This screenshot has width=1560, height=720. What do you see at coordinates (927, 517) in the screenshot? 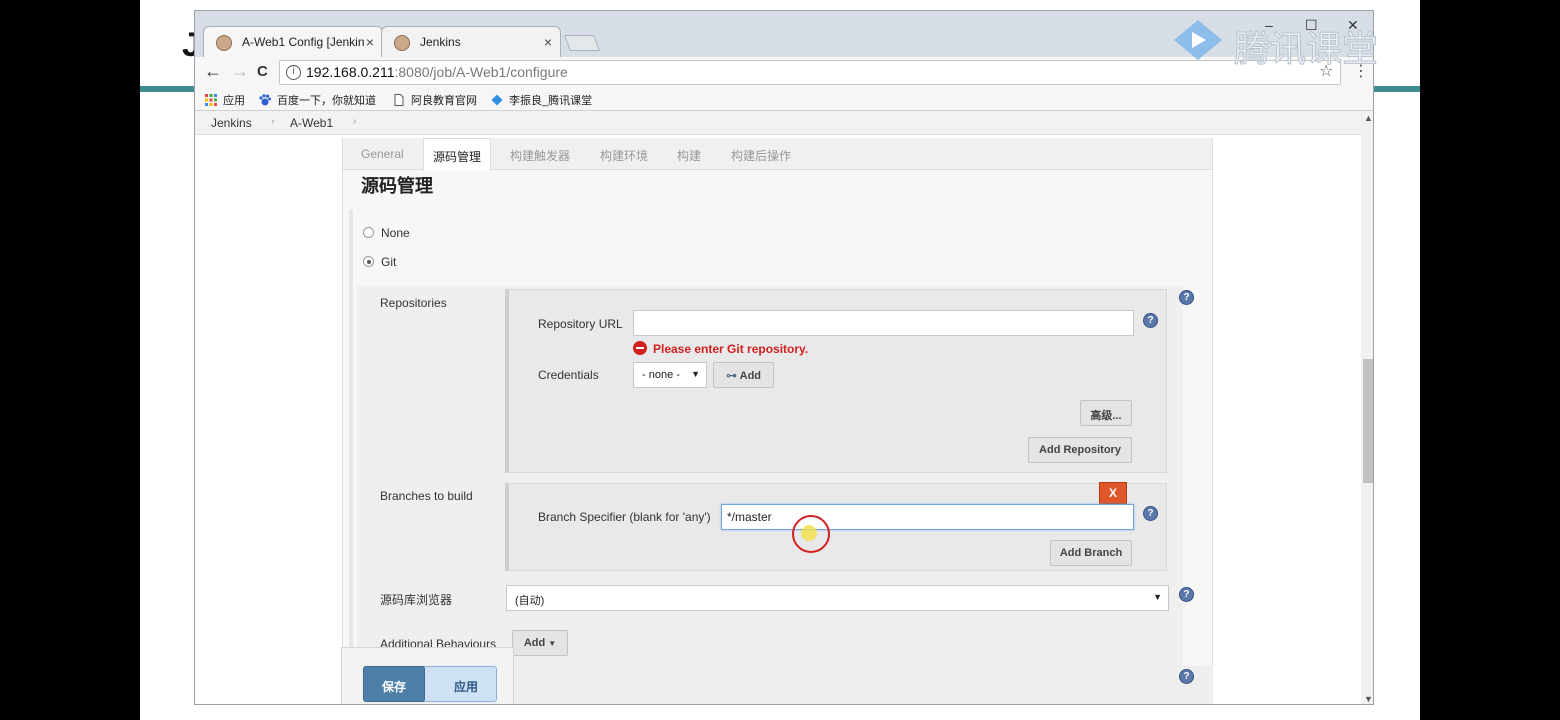
I see `branch-specifier-input: */master` at bounding box center [927, 517].